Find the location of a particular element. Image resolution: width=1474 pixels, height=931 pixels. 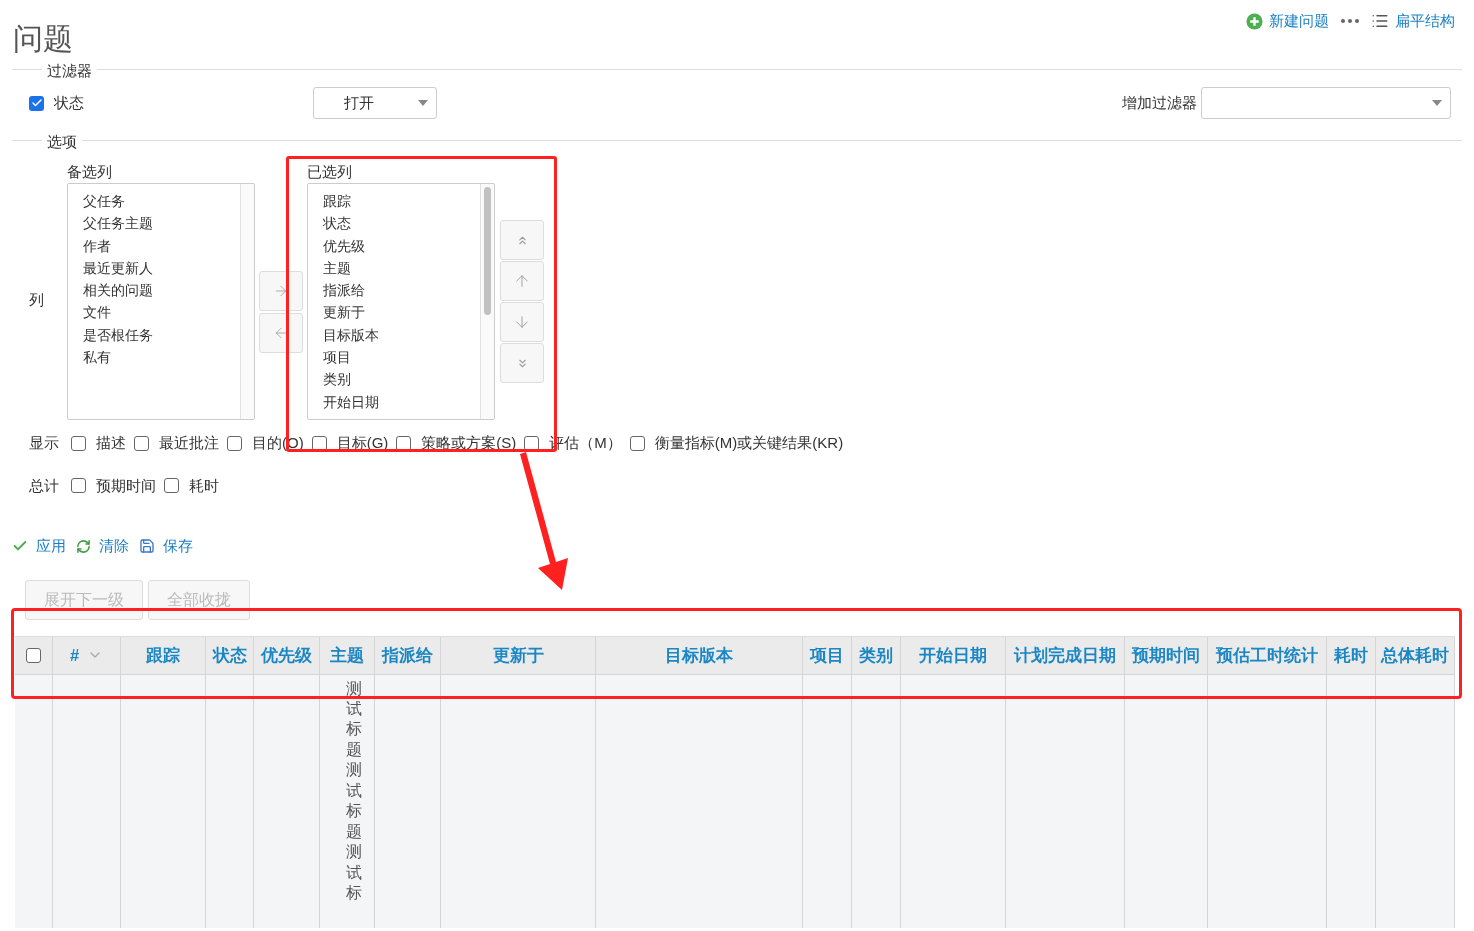

row-label: 显示 is located at coordinates (44, 443).